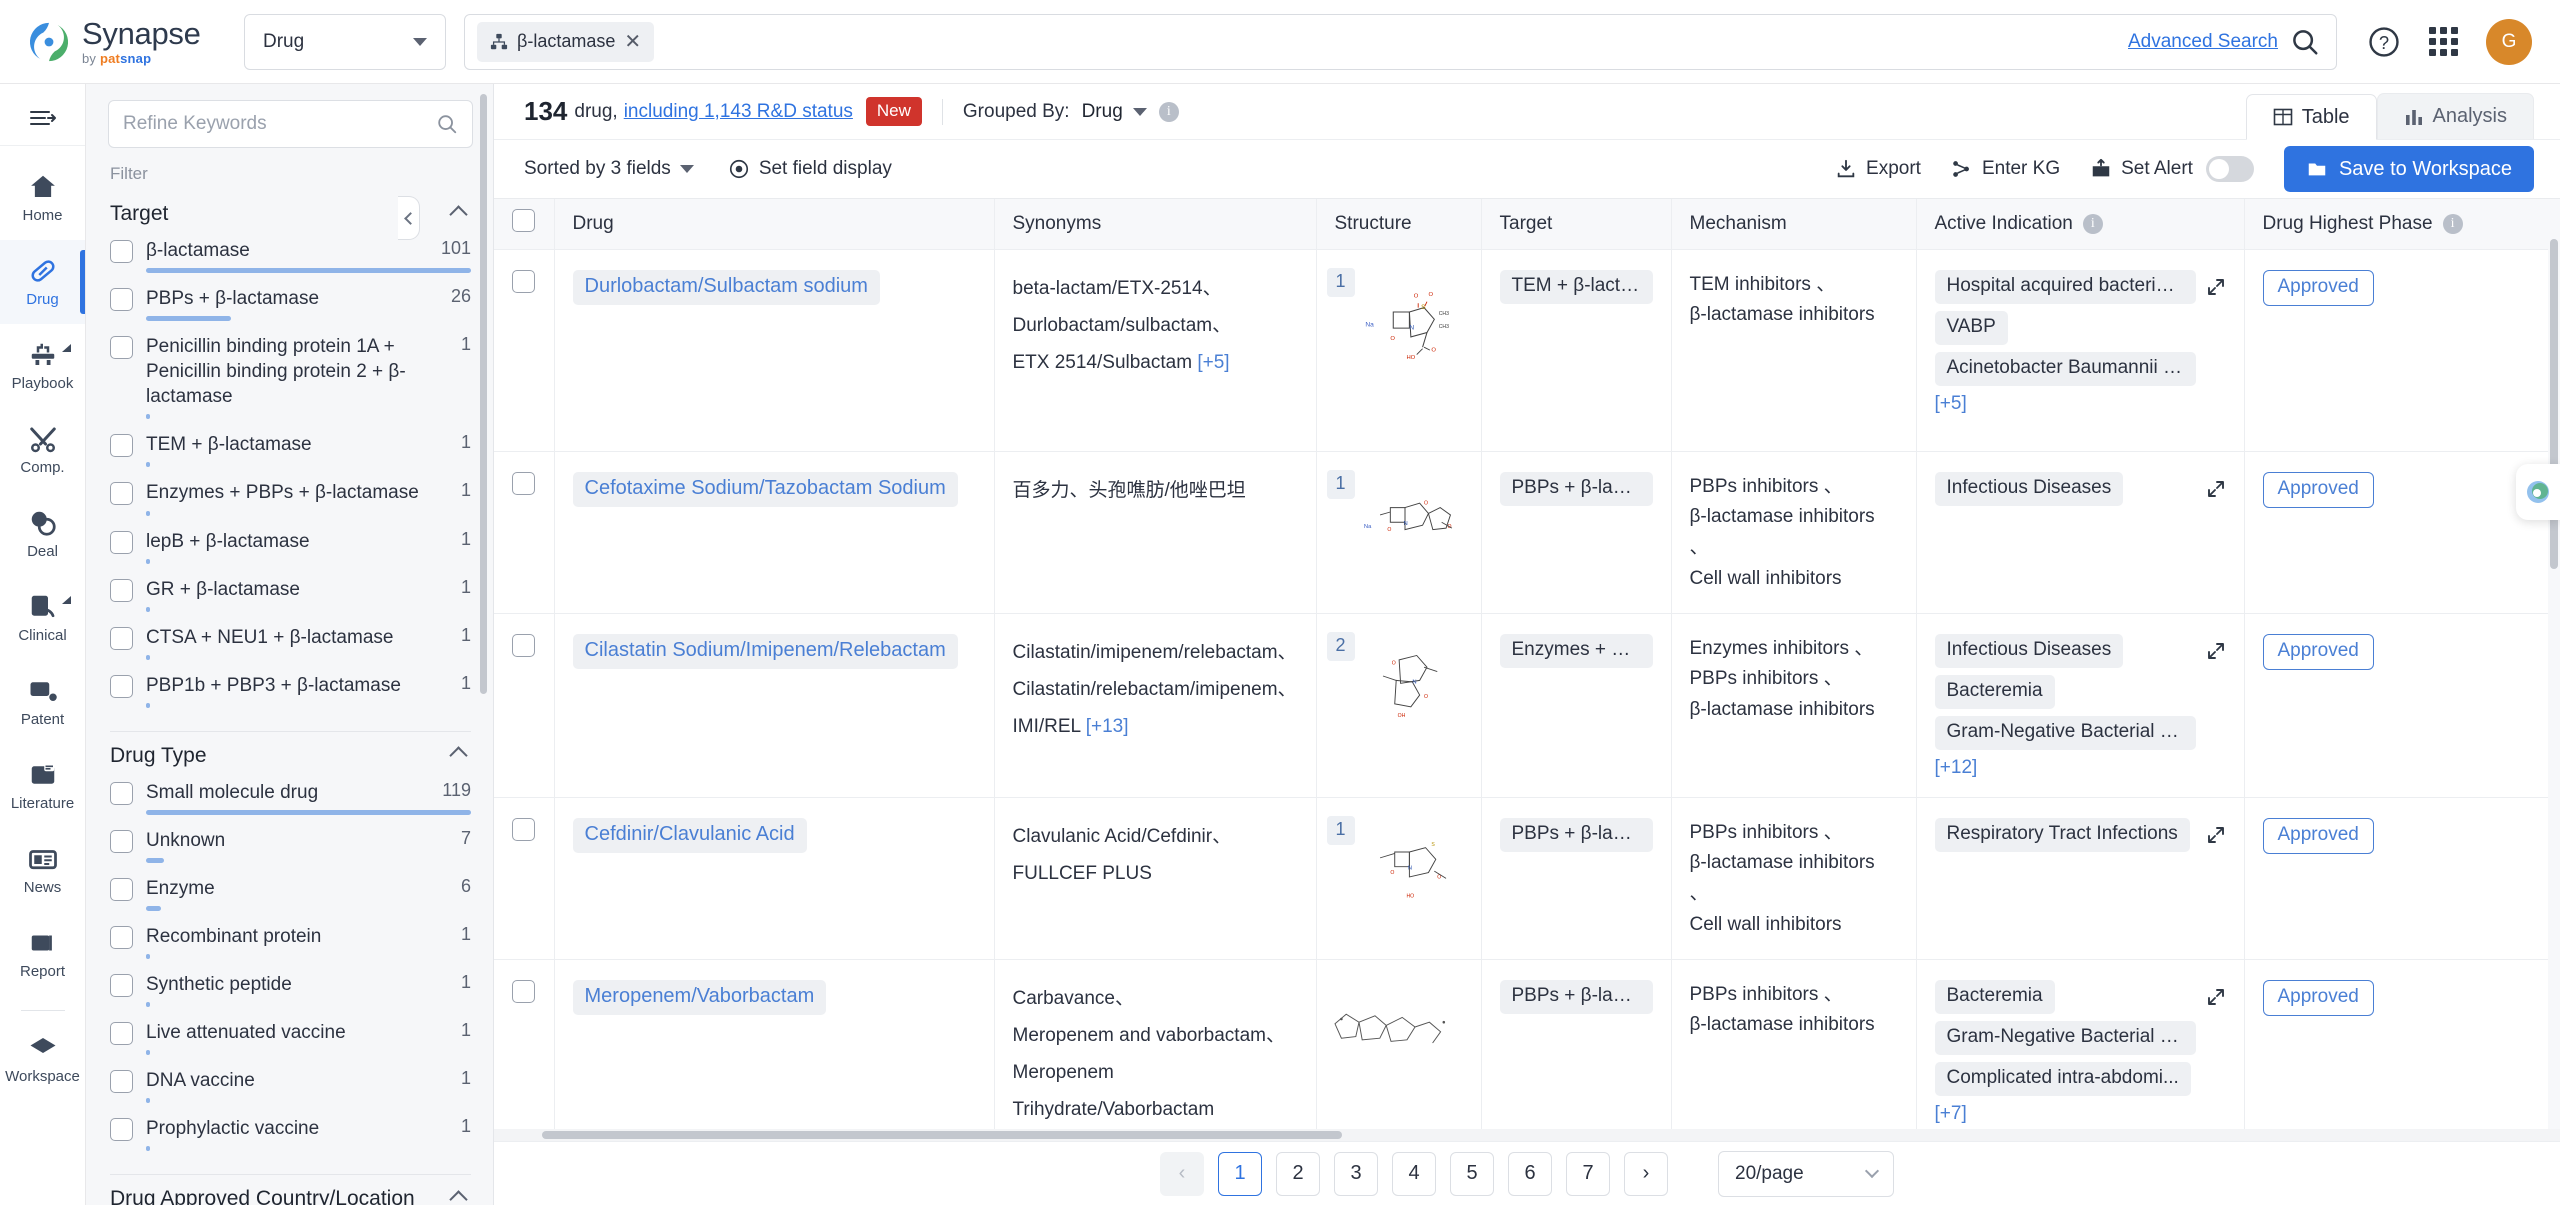  What do you see at coordinates (42, 198) in the screenshot?
I see `sidebar-item-home: Home` at bounding box center [42, 198].